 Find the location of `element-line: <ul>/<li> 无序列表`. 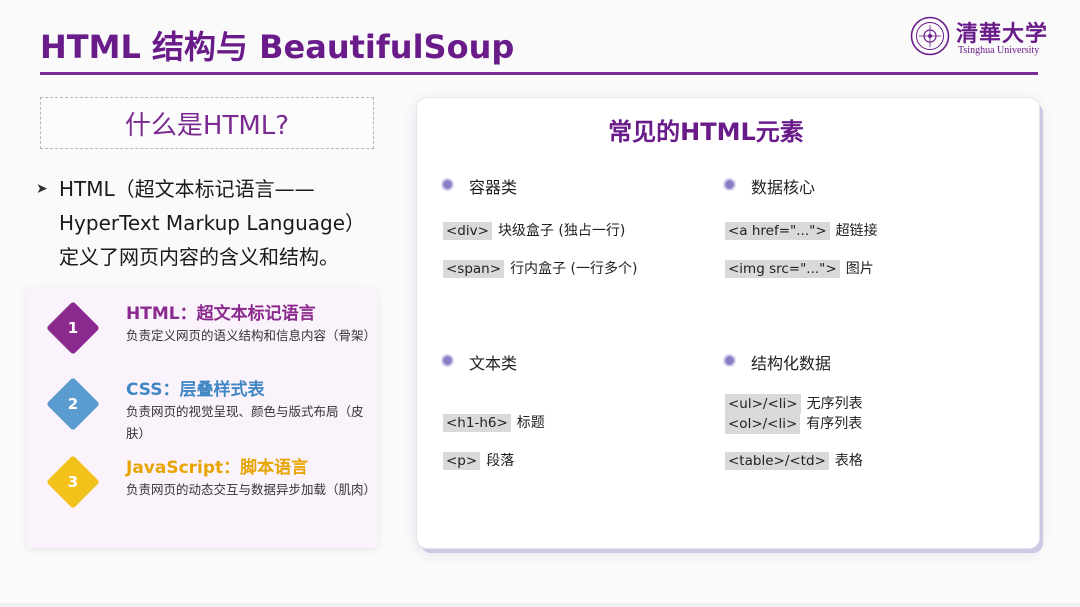

element-line: <ul>/<li> 无序列表 is located at coordinates (794, 404).